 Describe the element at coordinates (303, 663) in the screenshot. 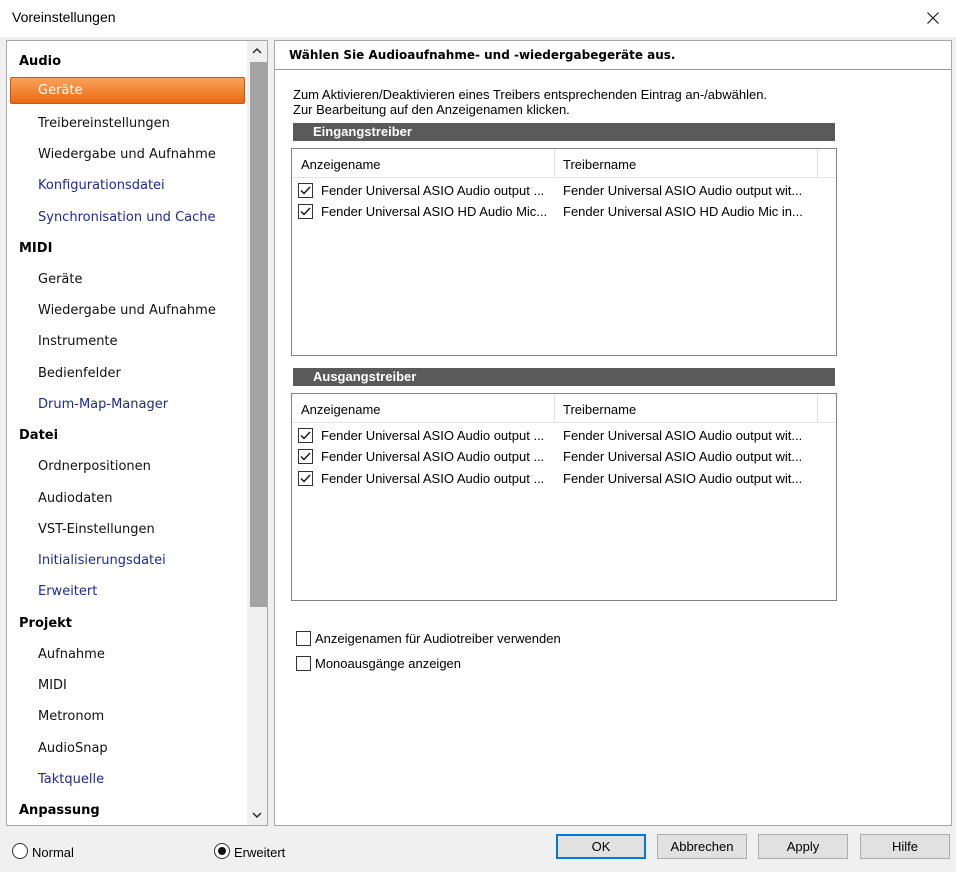

I see `mono-outputs-checkbox` at that location.